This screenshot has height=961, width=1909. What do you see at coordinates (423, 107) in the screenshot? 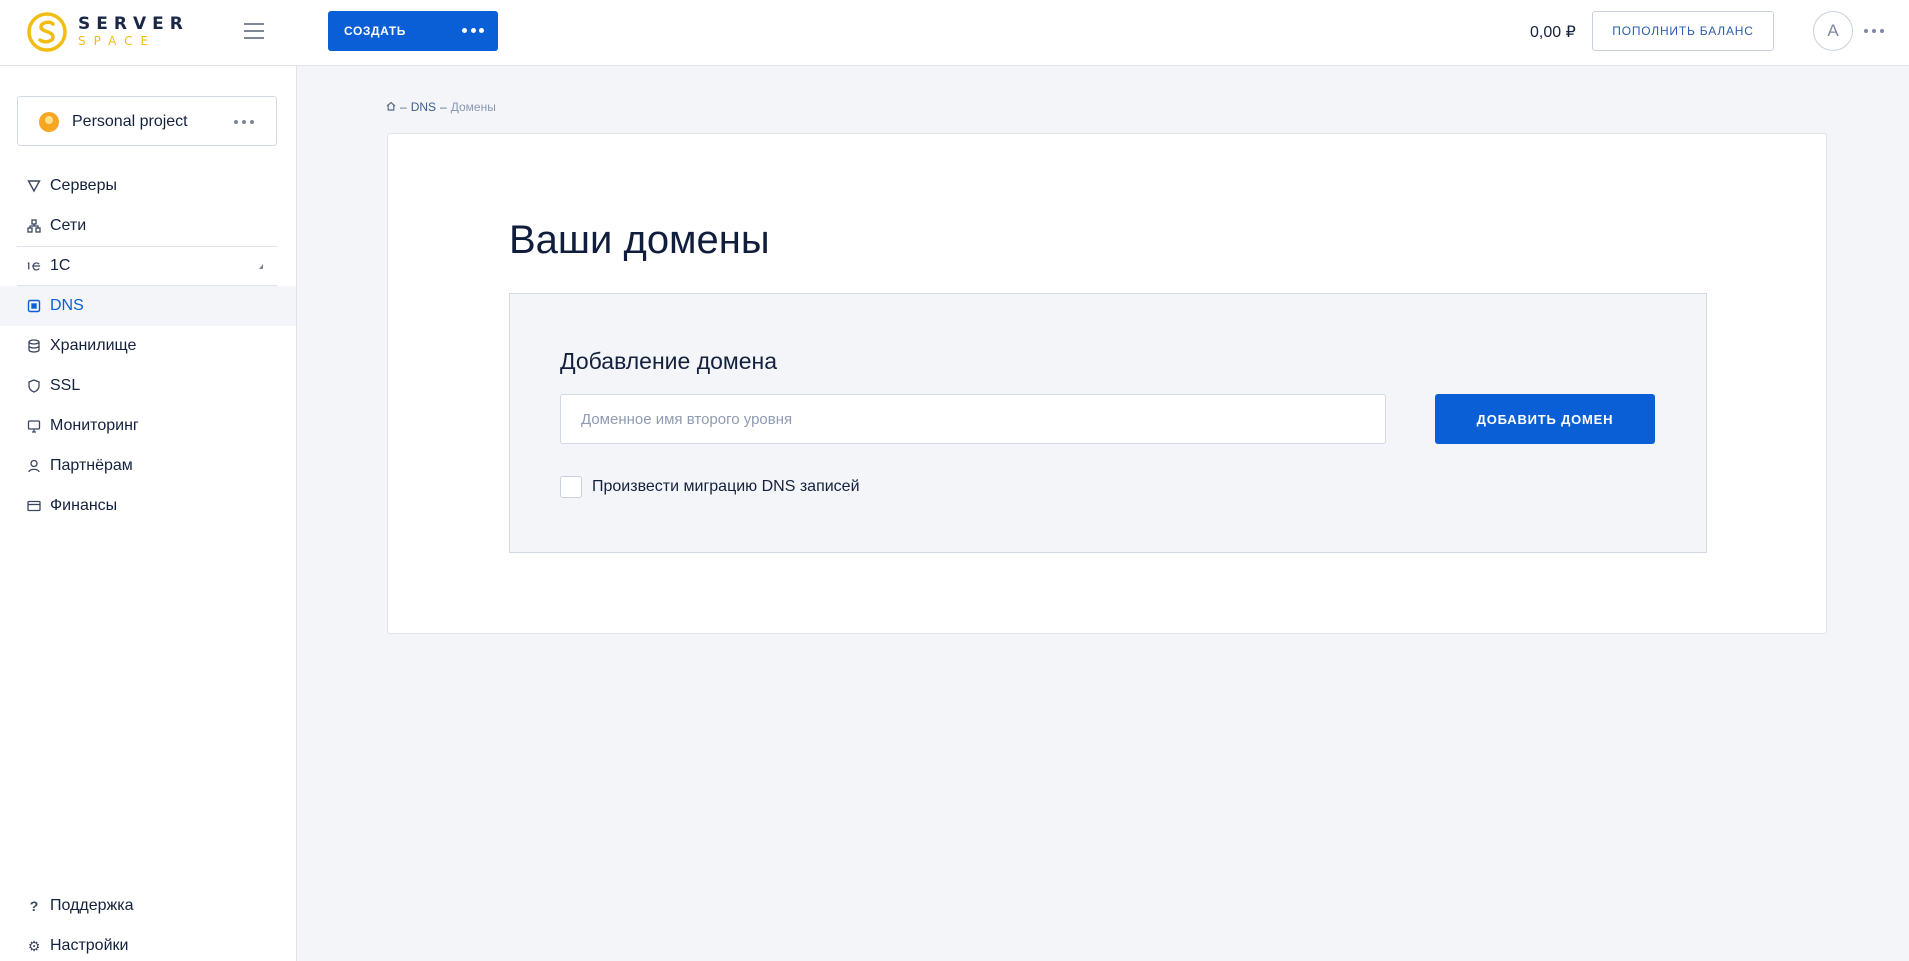
I see `breadcrumb-dns: DNS` at bounding box center [423, 107].